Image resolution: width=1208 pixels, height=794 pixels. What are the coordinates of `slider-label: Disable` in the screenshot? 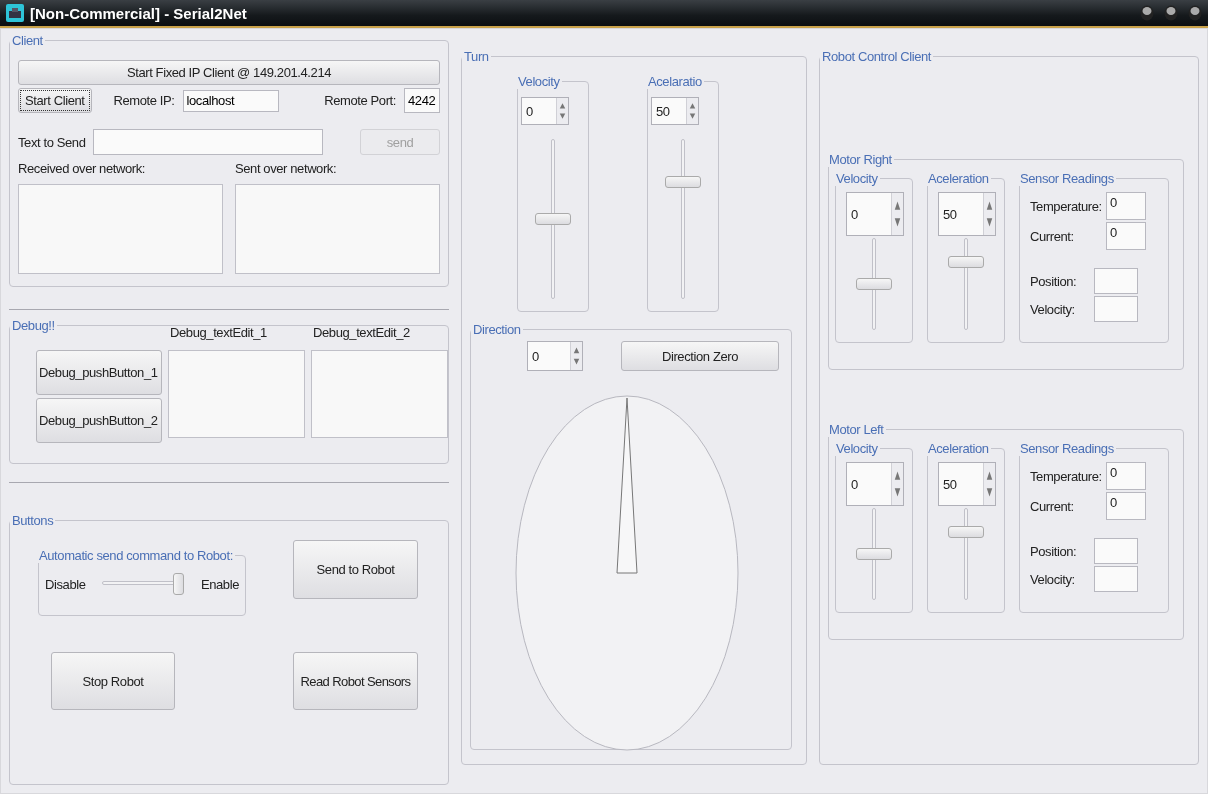 It's located at (65, 584).